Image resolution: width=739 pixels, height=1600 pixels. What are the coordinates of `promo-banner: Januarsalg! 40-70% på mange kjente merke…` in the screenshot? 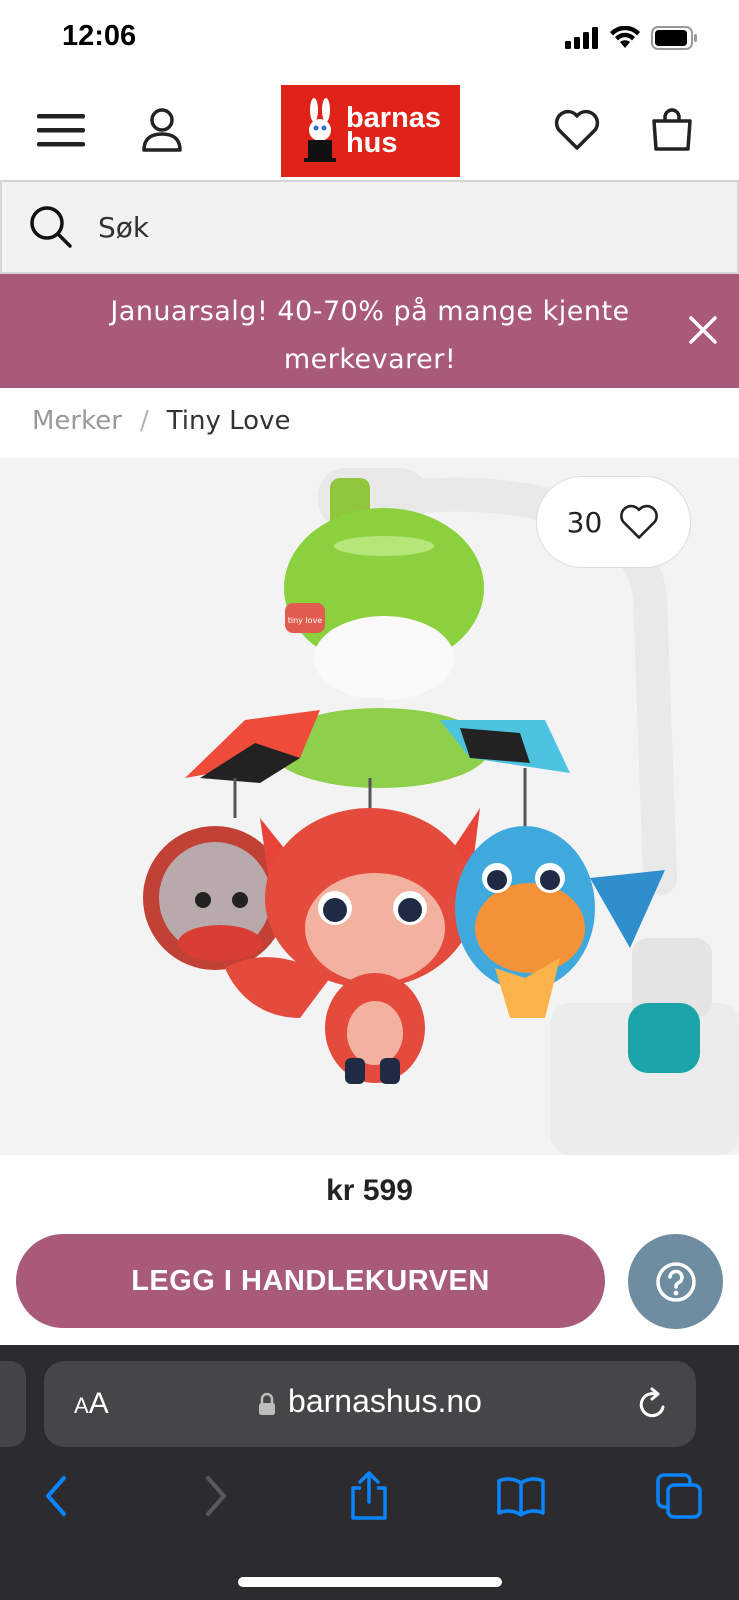 It's located at (369, 331).